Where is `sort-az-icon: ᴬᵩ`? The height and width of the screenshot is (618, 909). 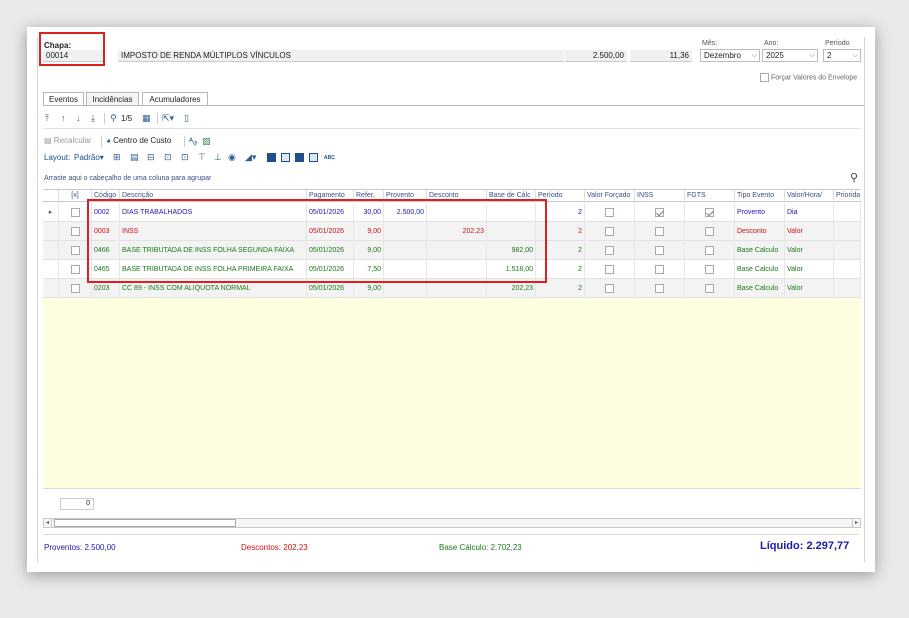
sort-az-icon: ᴬᵩ is located at coordinates (193, 141).